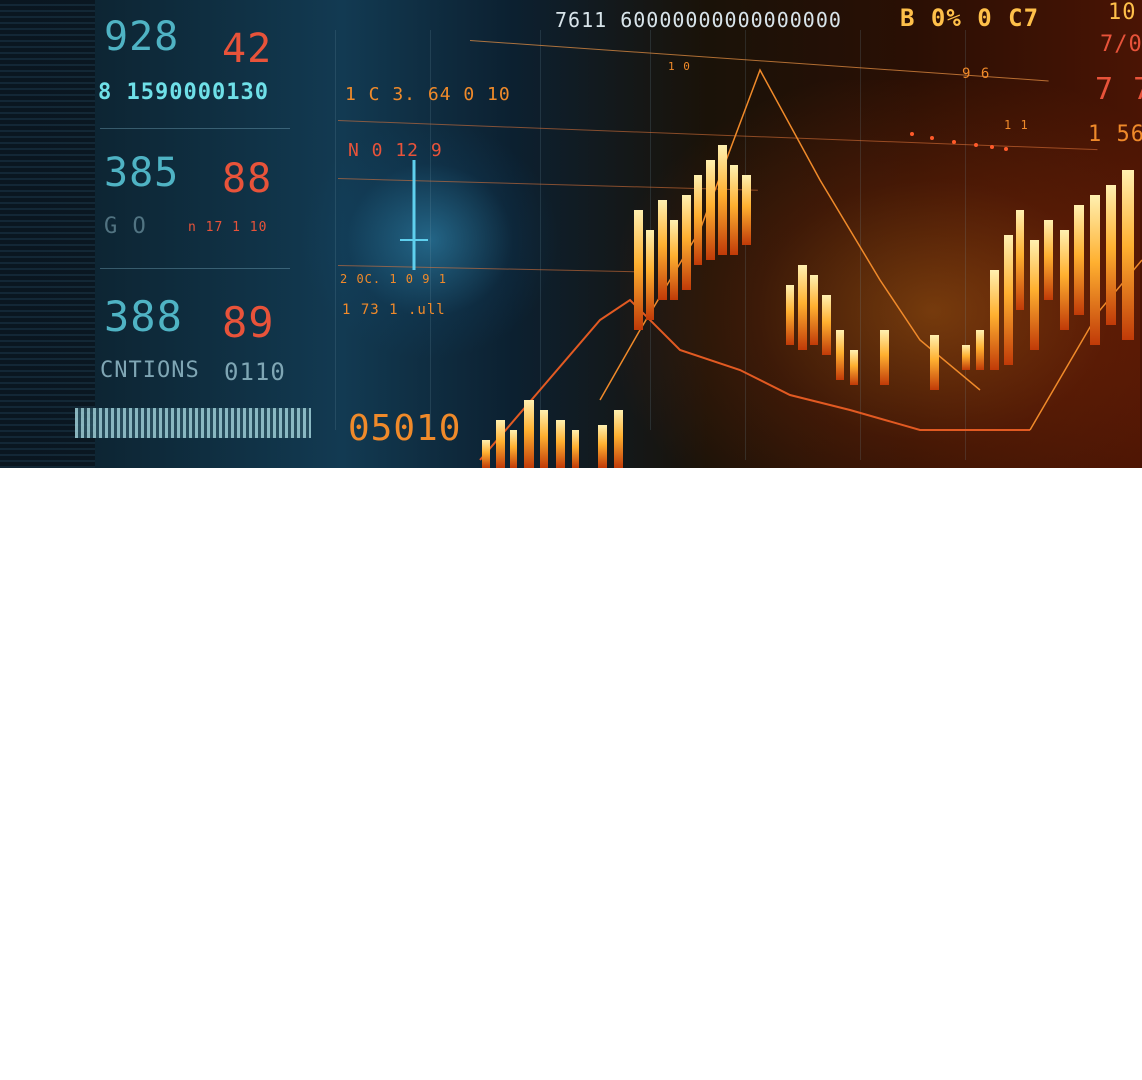 This screenshot has height=1080, width=1142. I want to click on marker-dots, so click(959, 141).